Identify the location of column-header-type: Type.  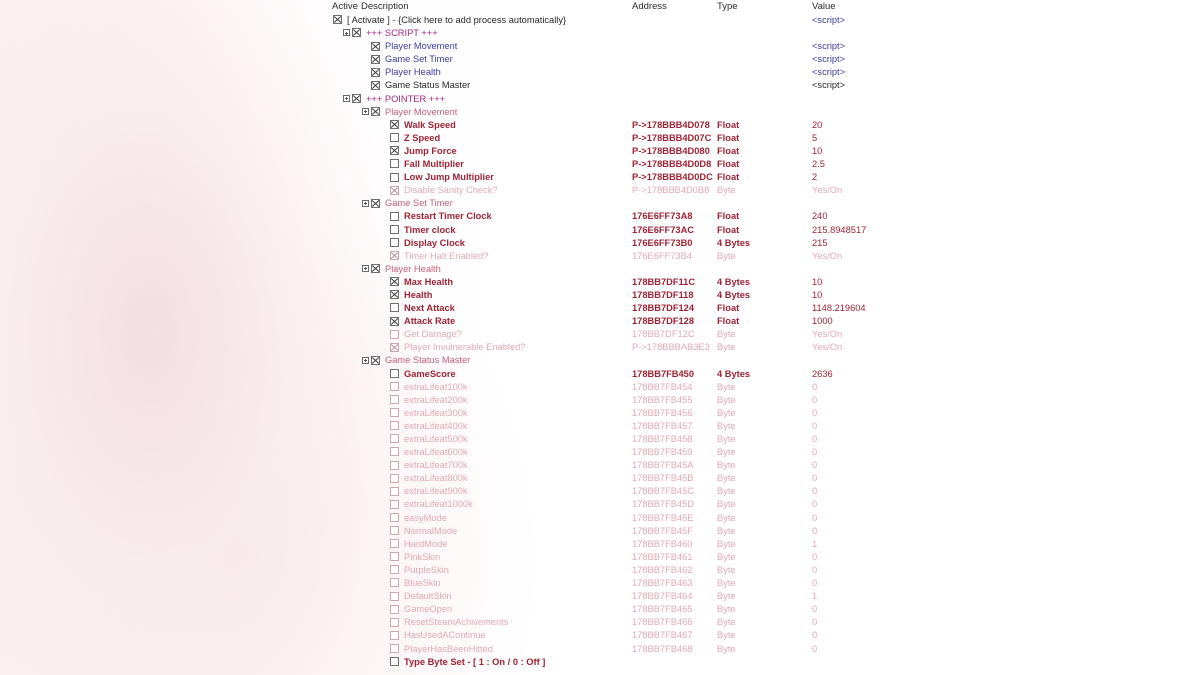
(727, 7).